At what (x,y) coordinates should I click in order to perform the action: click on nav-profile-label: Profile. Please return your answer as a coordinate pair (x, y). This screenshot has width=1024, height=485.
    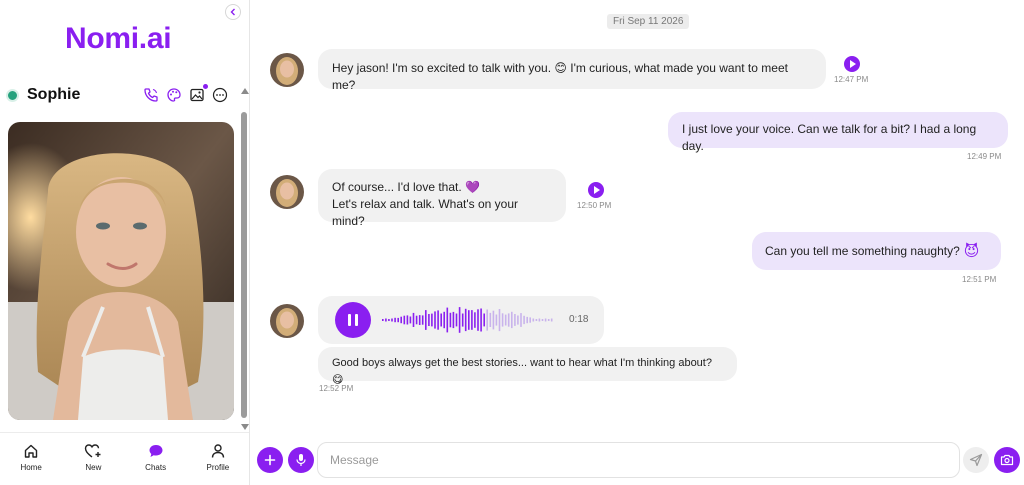
    Looking at the image, I should click on (218, 467).